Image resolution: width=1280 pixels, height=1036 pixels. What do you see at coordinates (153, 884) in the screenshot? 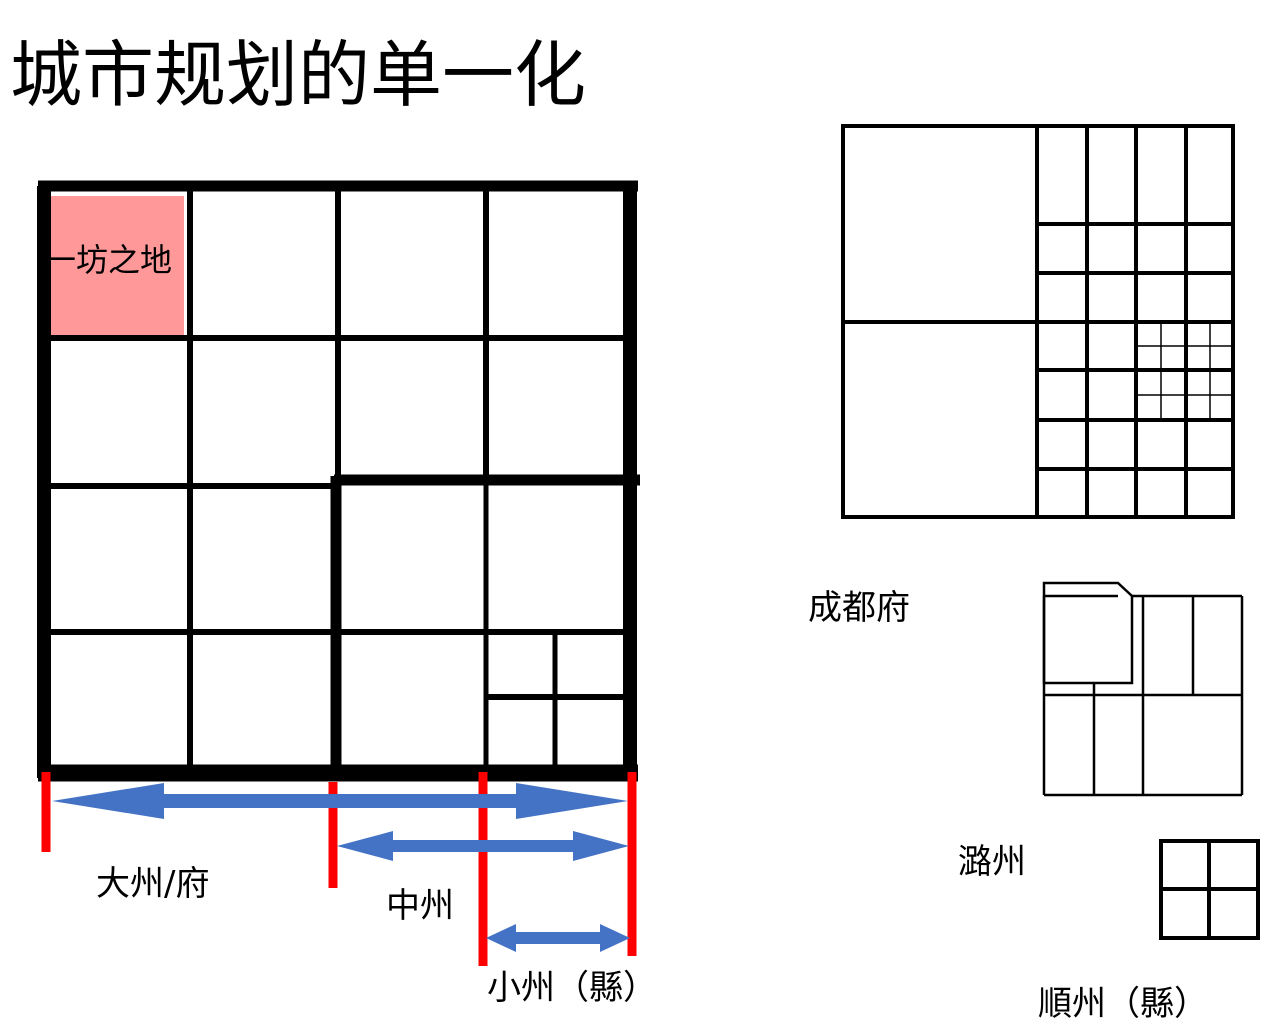
I see `dazhou-label: 大州/府` at bounding box center [153, 884].